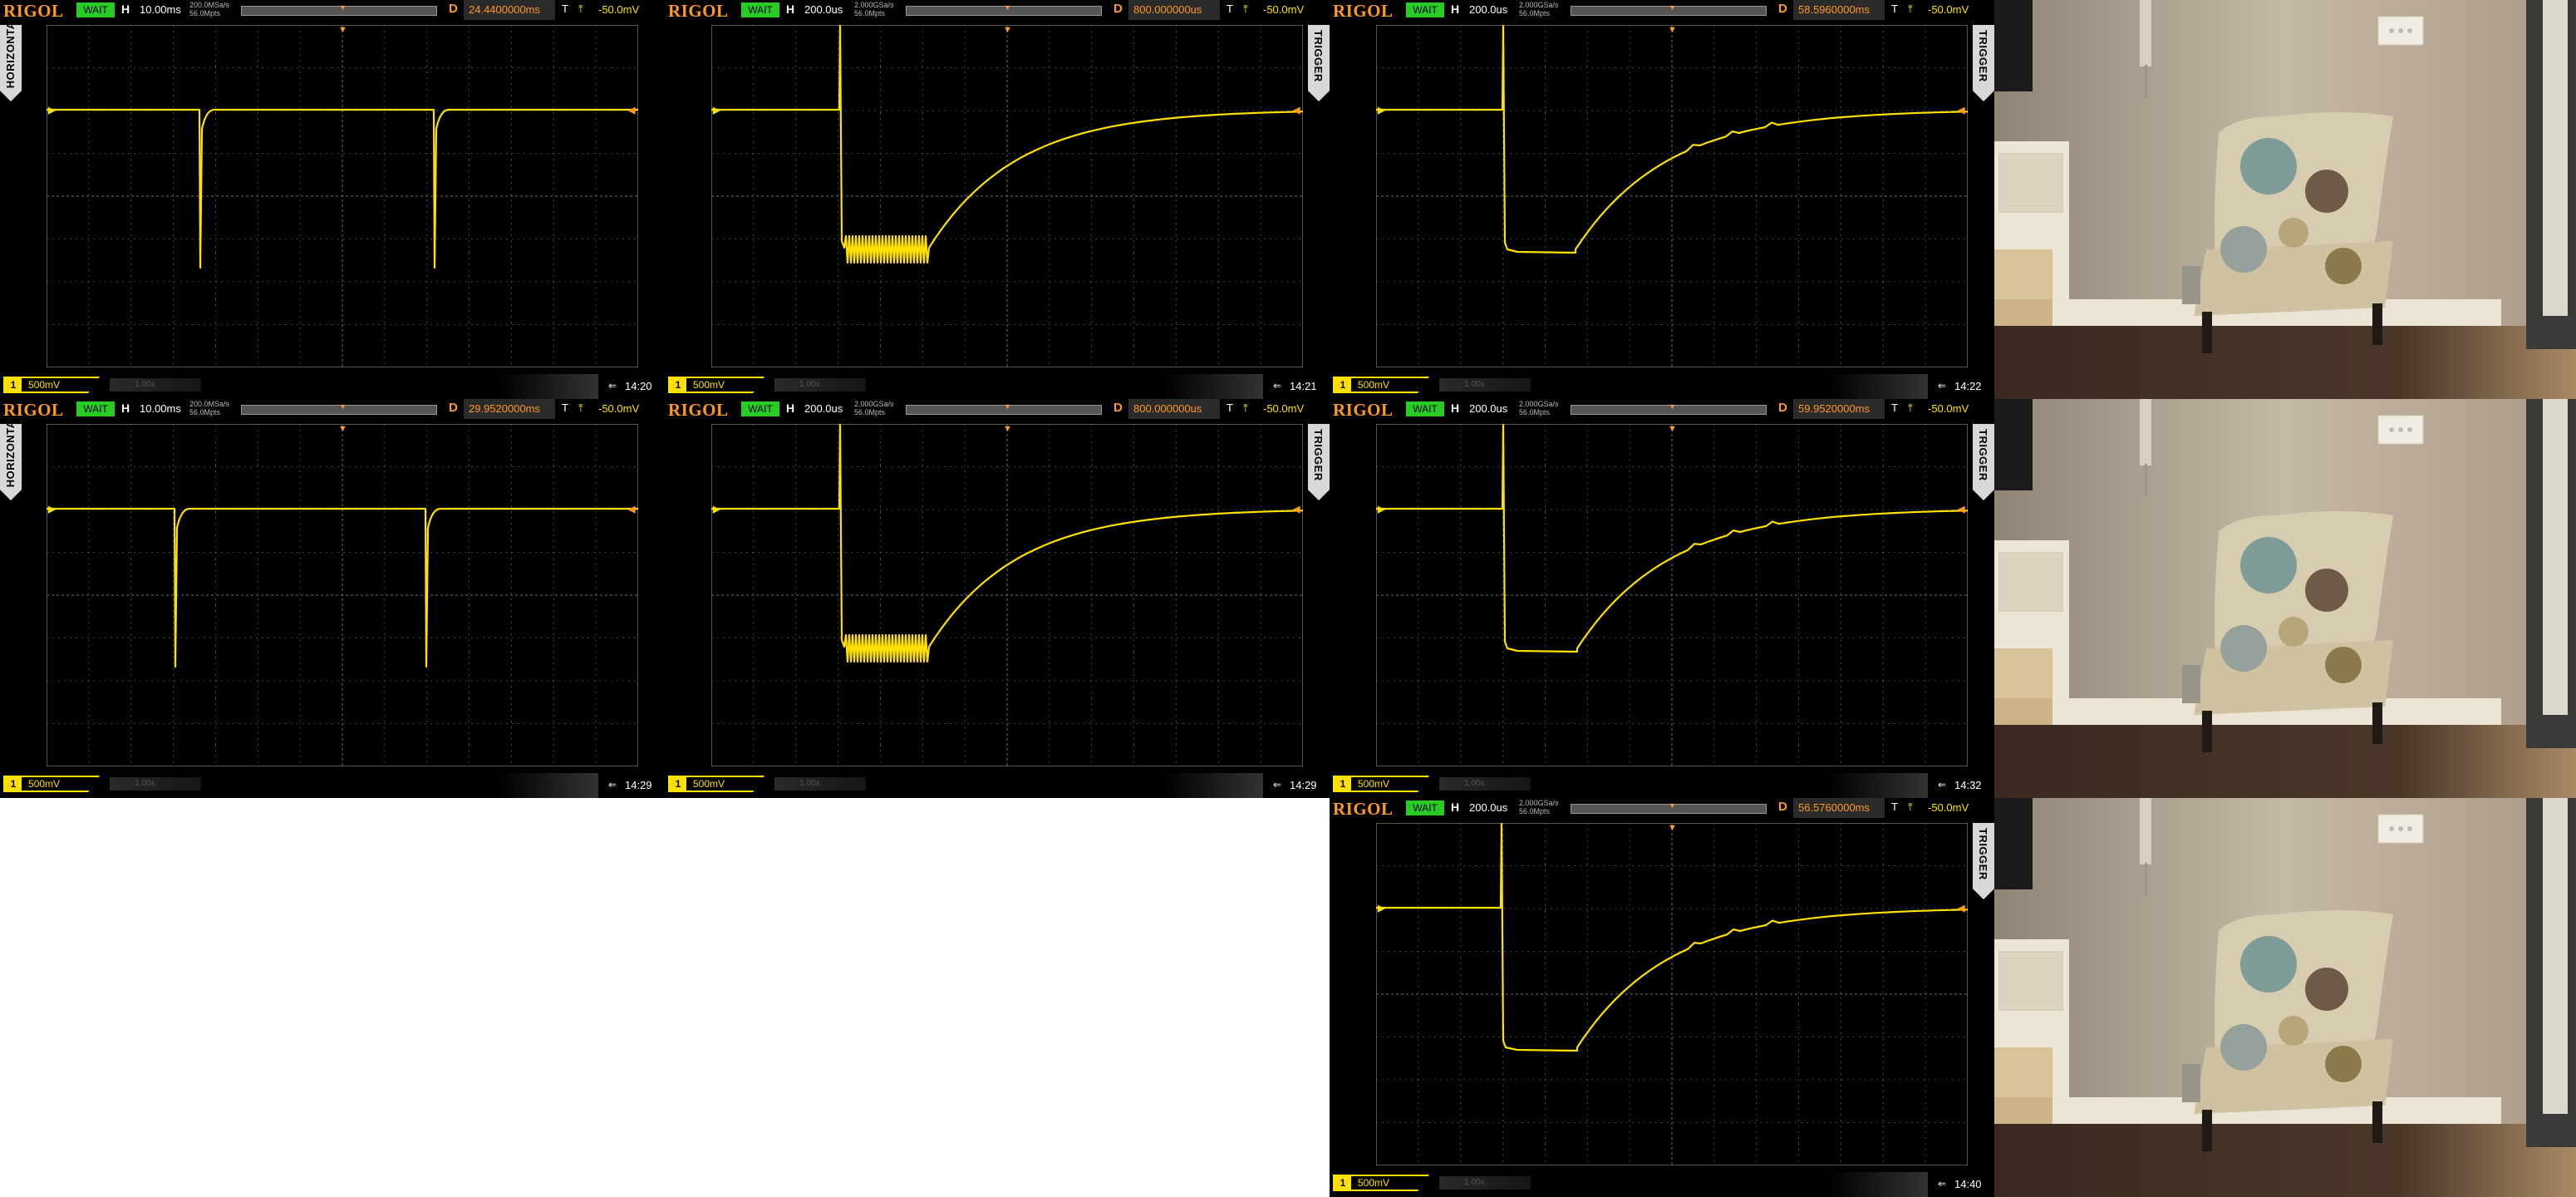 The height and width of the screenshot is (1197, 2576). Describe the element at coordinates (332, 386) in the screenshot. I see `scope-bottom-bar: 1 500mV 1.00x ⇐ 14:20` at that location.